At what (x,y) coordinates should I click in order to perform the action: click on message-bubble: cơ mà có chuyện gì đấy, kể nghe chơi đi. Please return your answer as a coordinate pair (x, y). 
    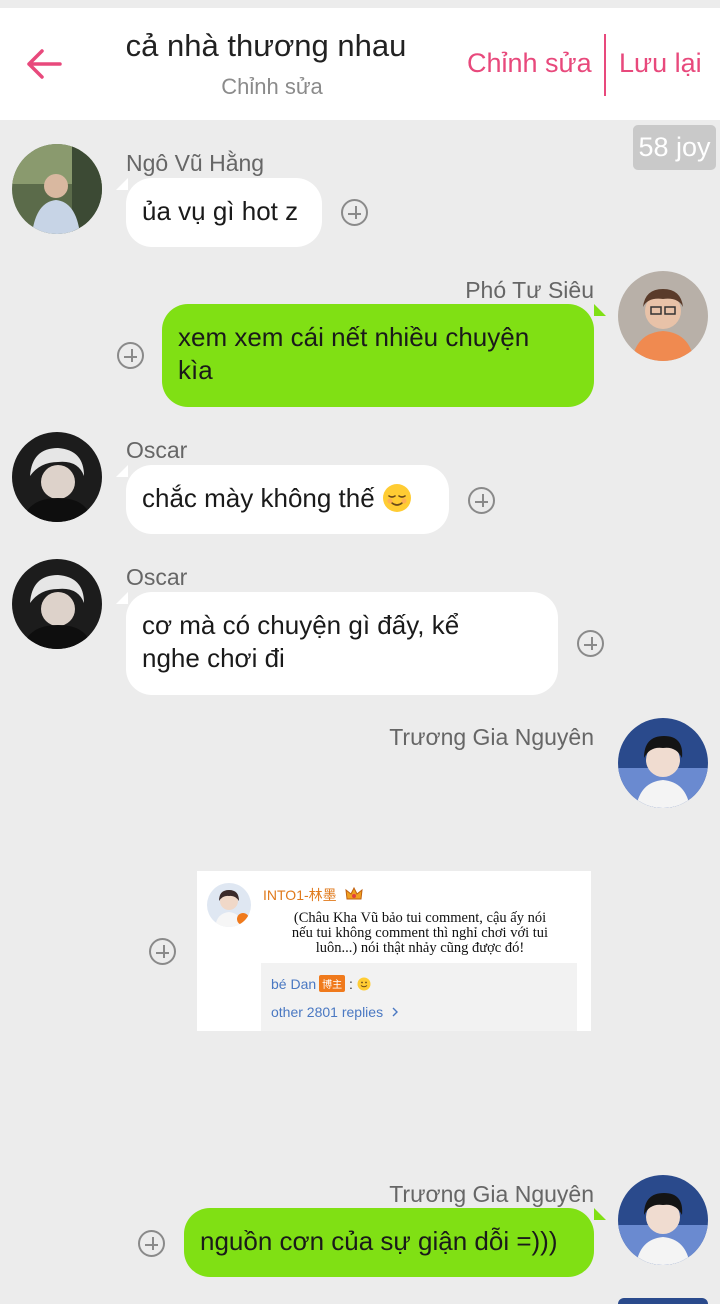
    Looking at the image, I should click on (342, 643).